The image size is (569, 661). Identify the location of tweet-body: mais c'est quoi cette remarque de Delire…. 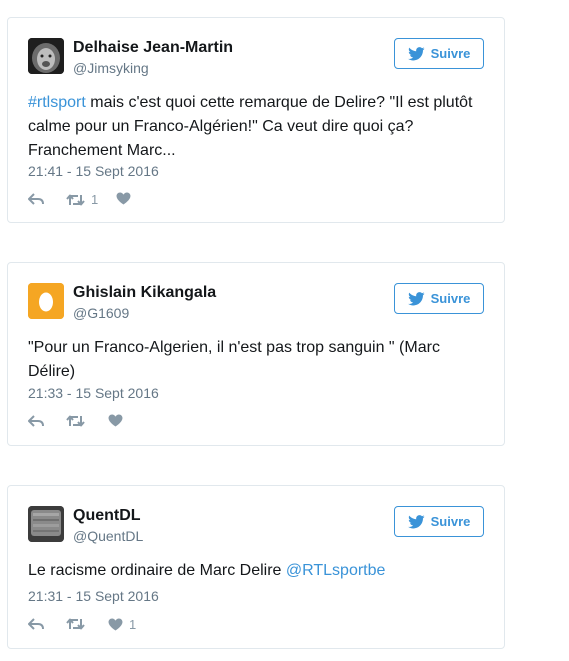
(250, 126).